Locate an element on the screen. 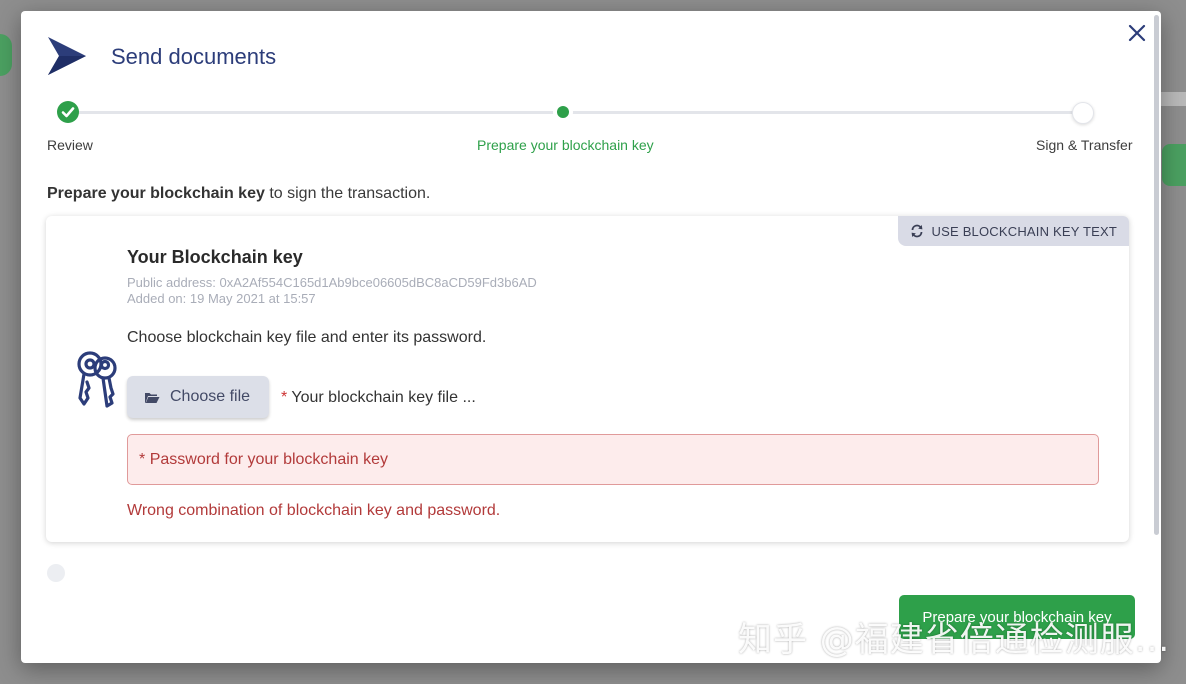 The image size is (1186, 684). use-key-text-button: USE BLOCKCHAIN KEY TEXT is located at coordinates (1013, 231).